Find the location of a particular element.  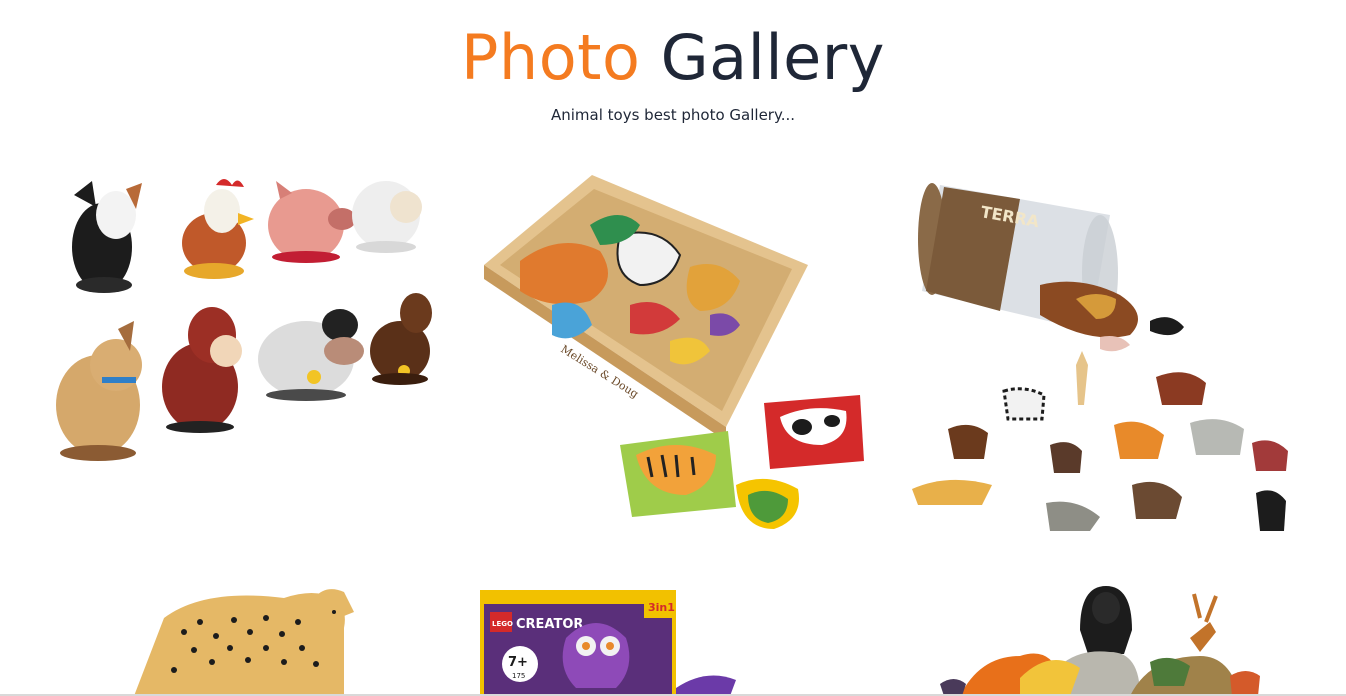

frog-magnet is located at coordinates (767, 503).